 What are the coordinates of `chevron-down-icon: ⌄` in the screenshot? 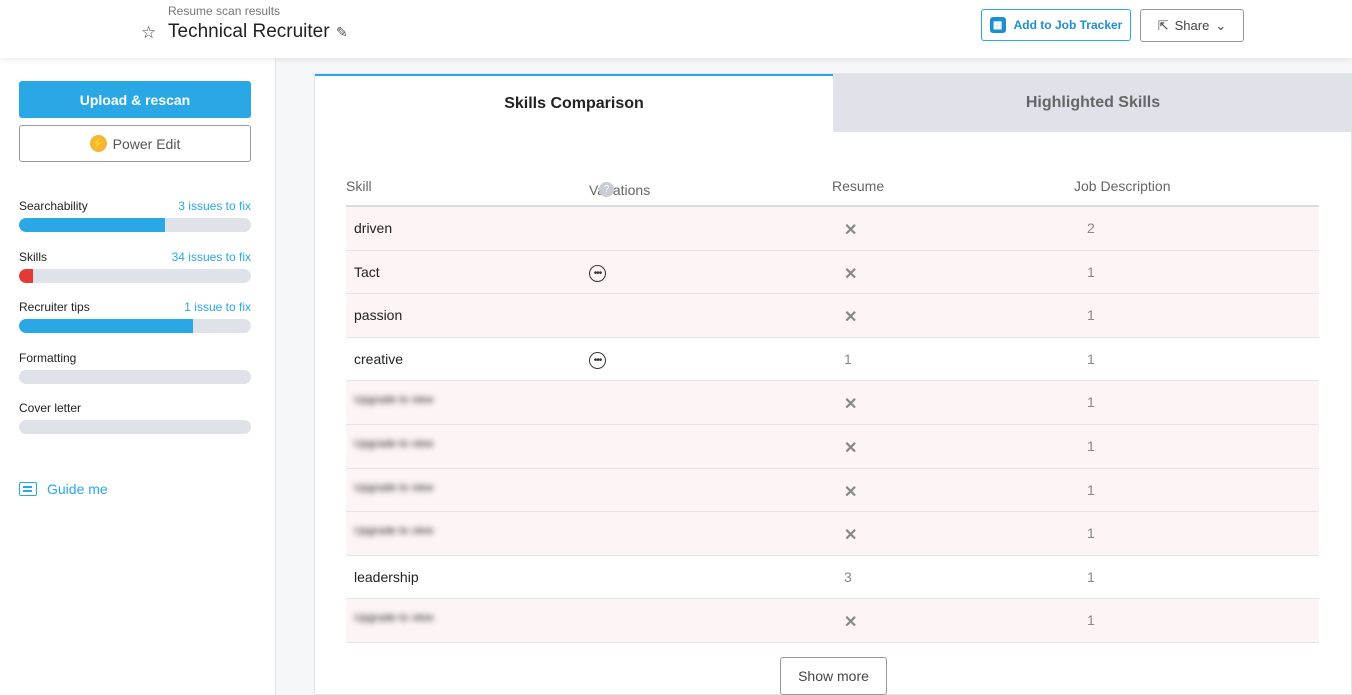 It's located at (1221, 25).